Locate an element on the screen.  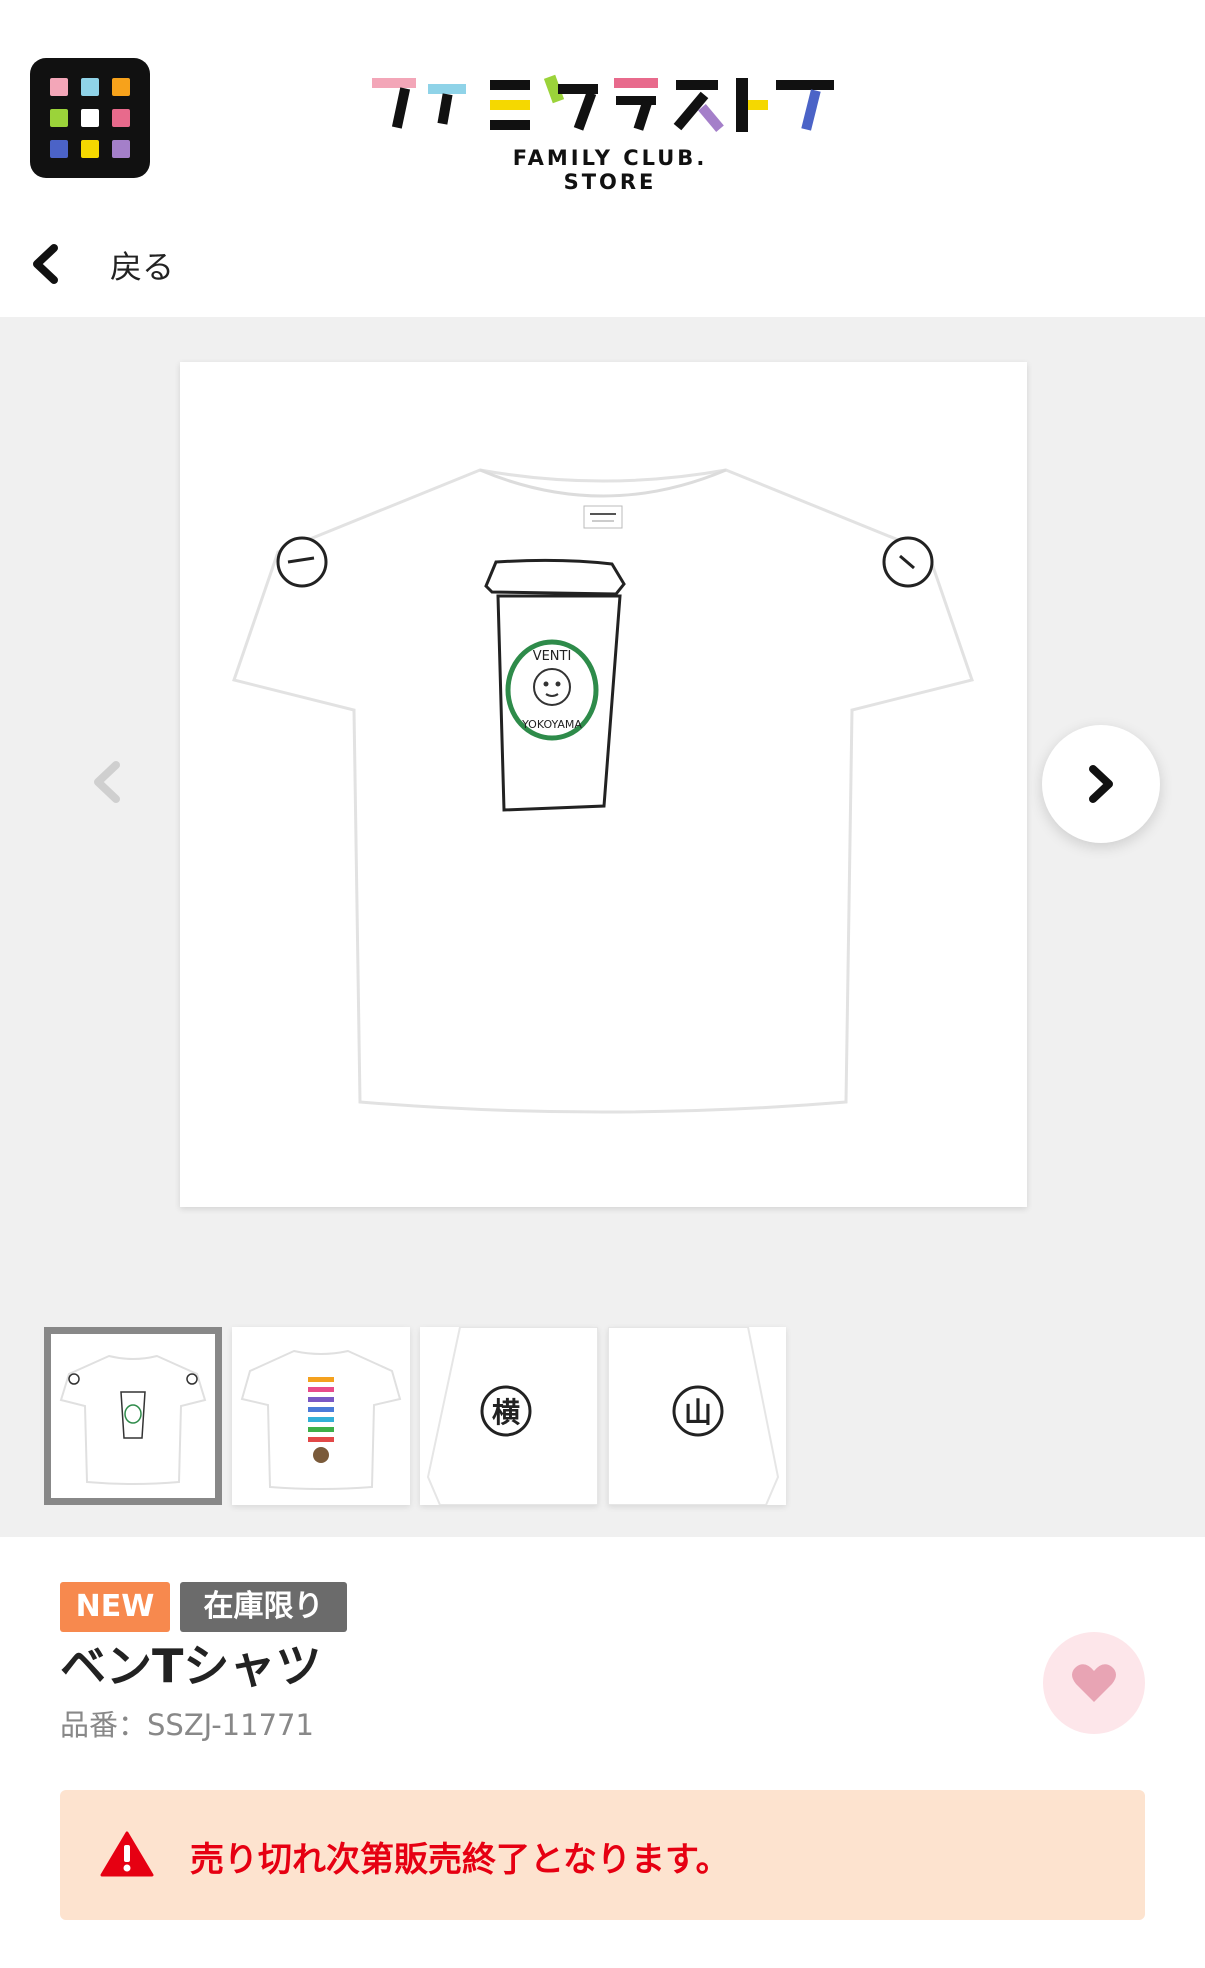
sleeve-label-right: 山 is located at coordinates (698, 1412).